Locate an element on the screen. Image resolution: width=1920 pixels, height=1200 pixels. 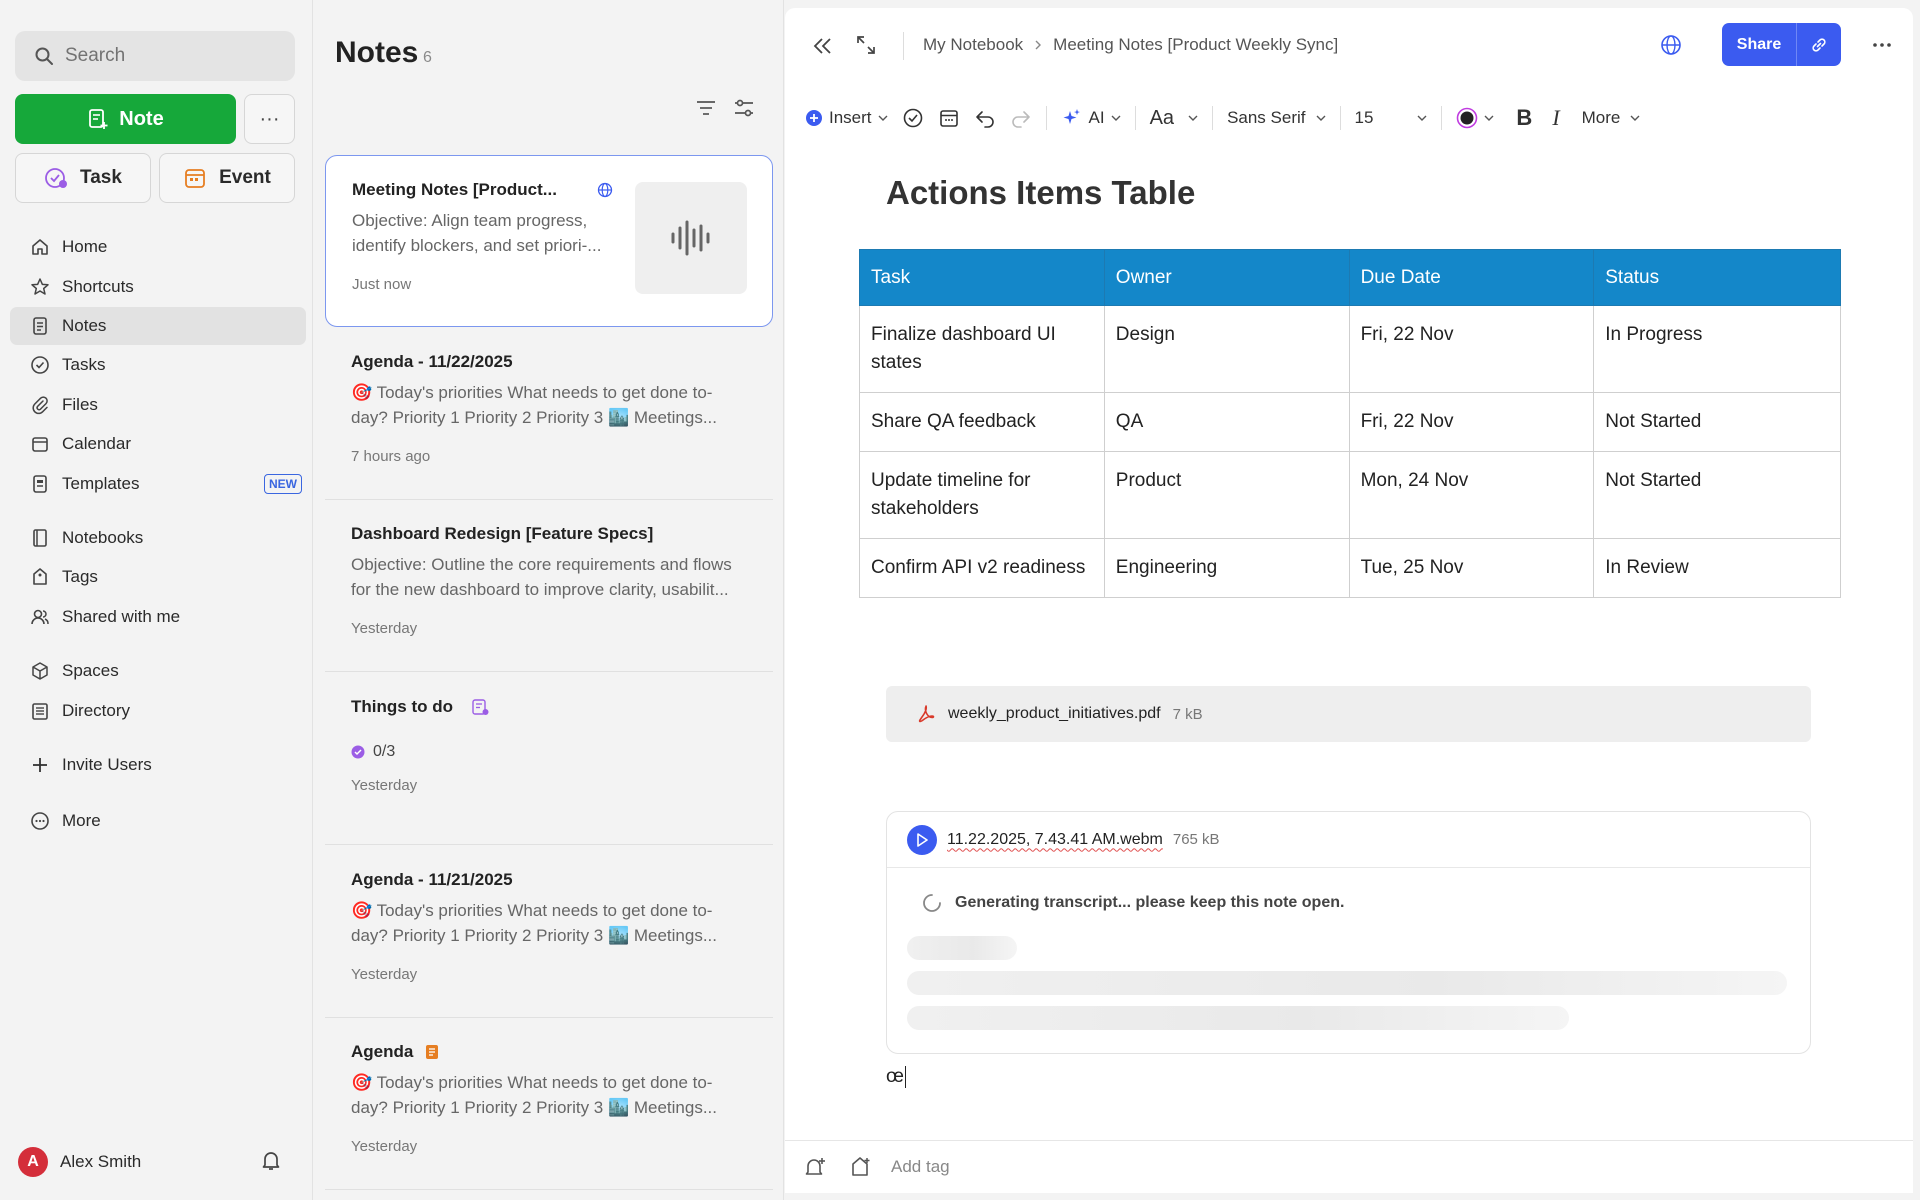
share-button: Share is located at coordinates (1781, 44).